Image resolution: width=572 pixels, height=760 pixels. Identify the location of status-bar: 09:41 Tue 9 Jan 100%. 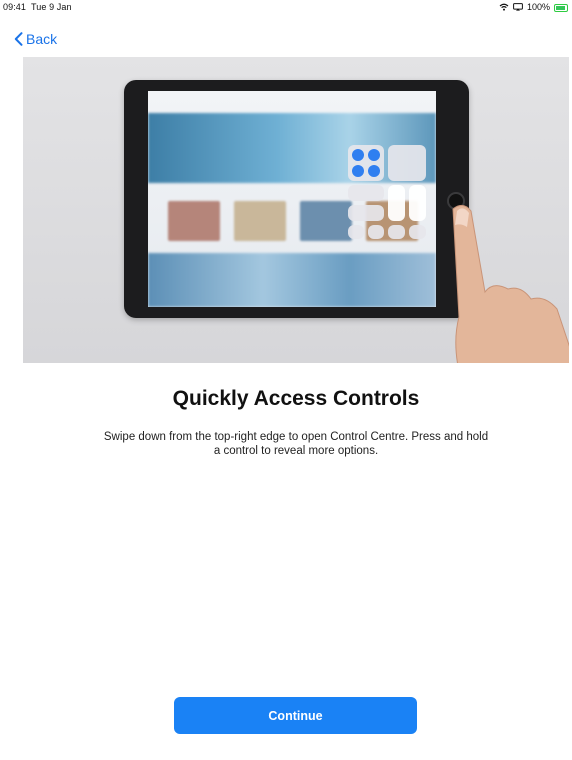
(286, 7).